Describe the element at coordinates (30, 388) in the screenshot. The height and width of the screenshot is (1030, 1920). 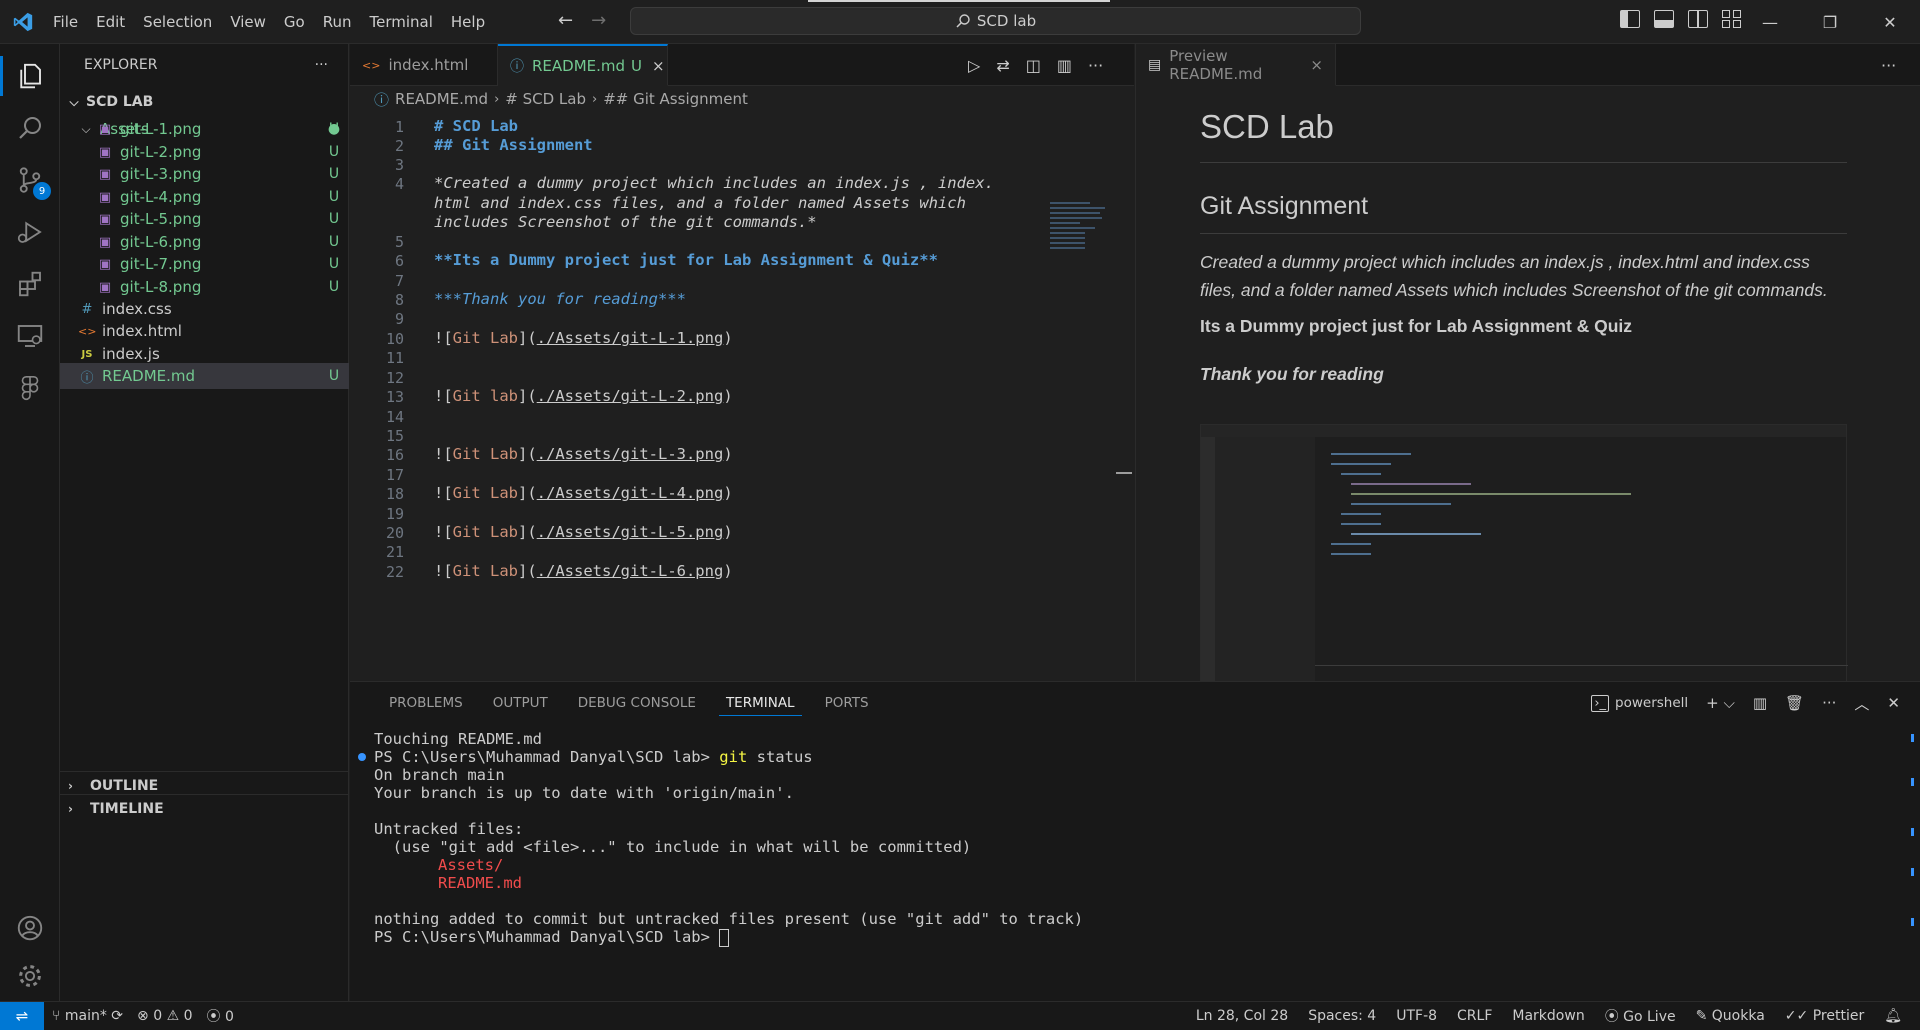
I see `figma-activity` at that location.